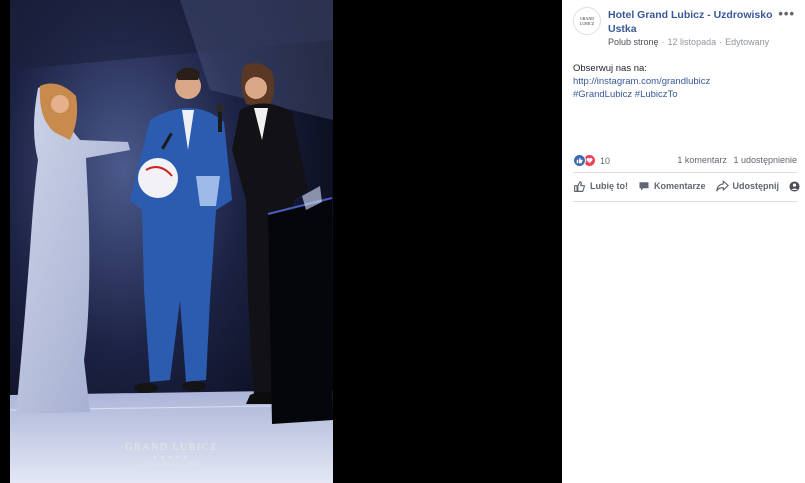  I want to click on like-button: Lubię to!, so click(600, 186).